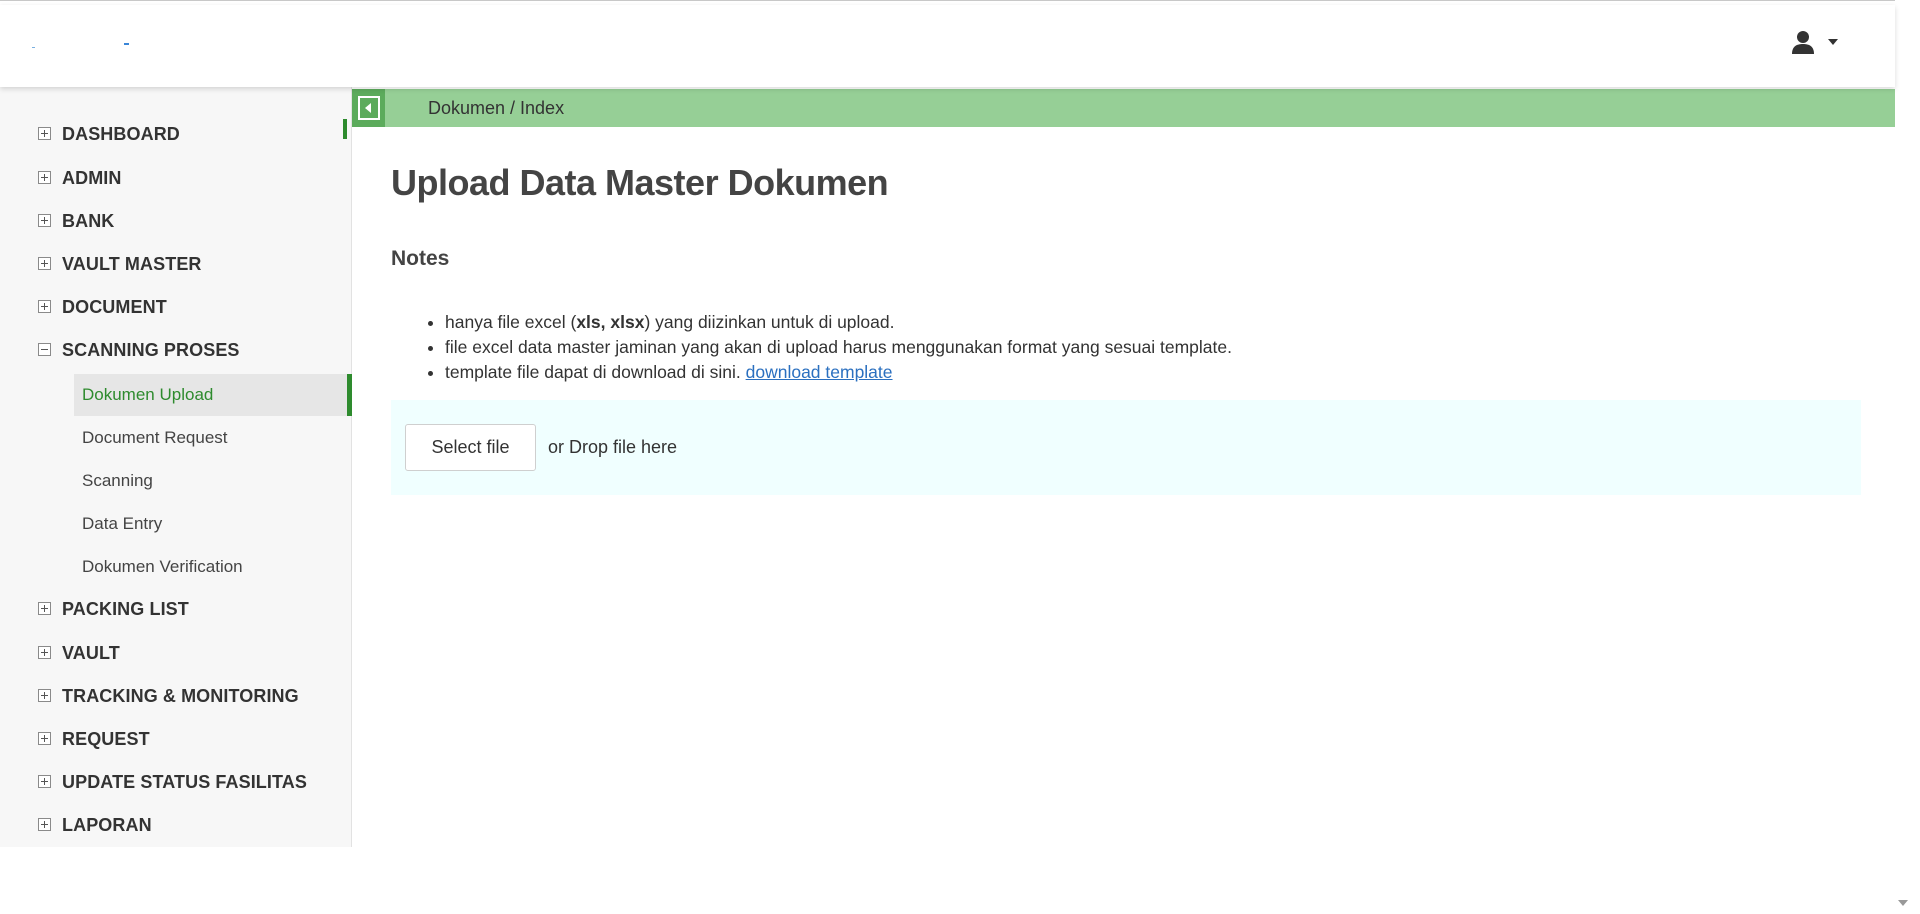 This screenshot has width=1920, height=914. What do you see at coordinates (107, 824) in the screenshot?
I see `sidebar-item-label: LAPORAN` at bounding box center [107, 824].